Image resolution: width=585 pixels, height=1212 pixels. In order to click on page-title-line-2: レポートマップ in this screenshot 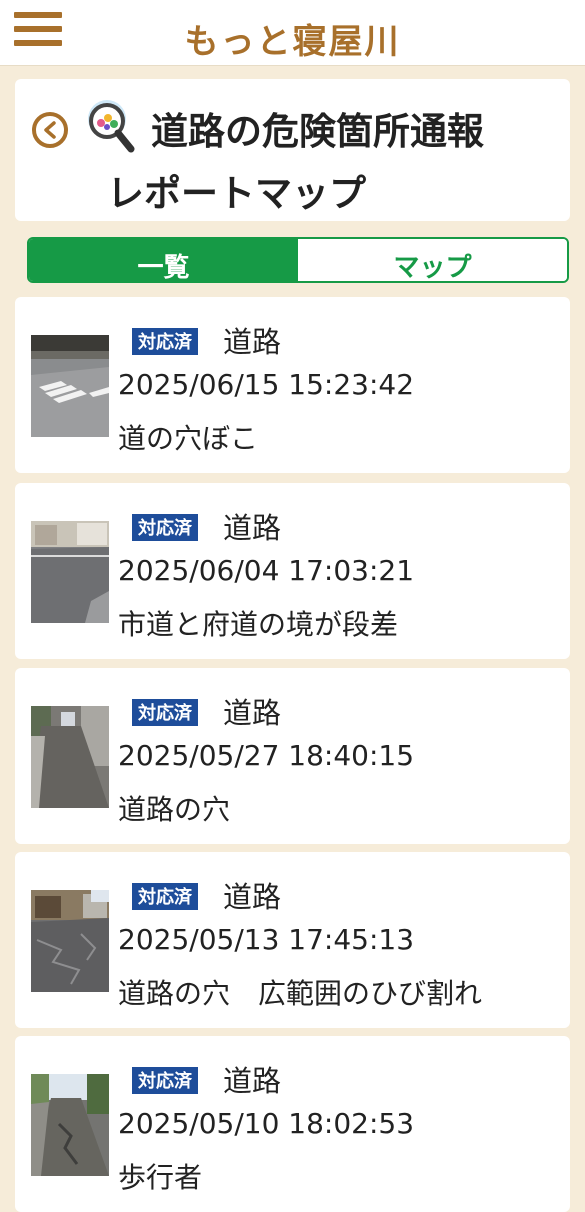, I will do `click(236, 193)`.